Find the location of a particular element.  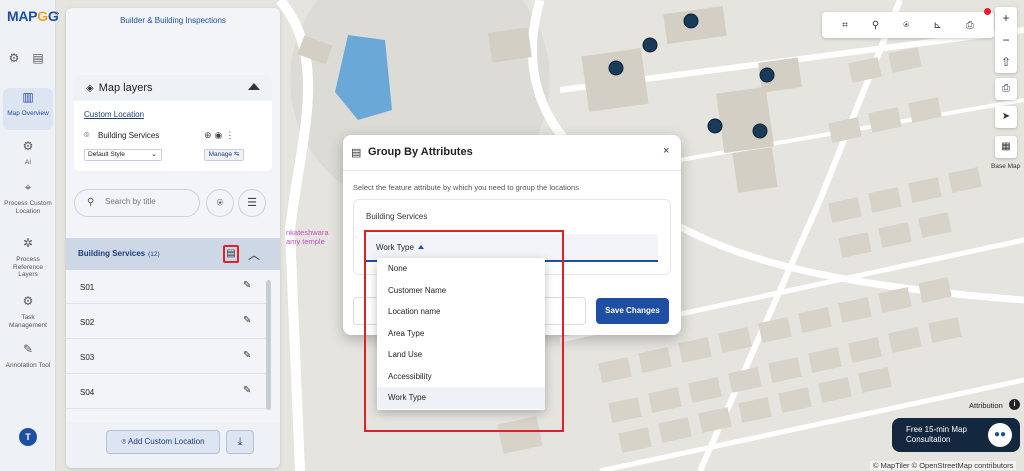

zoom-to-layer-icon: ⊕ is located at coordinates (209, 135).